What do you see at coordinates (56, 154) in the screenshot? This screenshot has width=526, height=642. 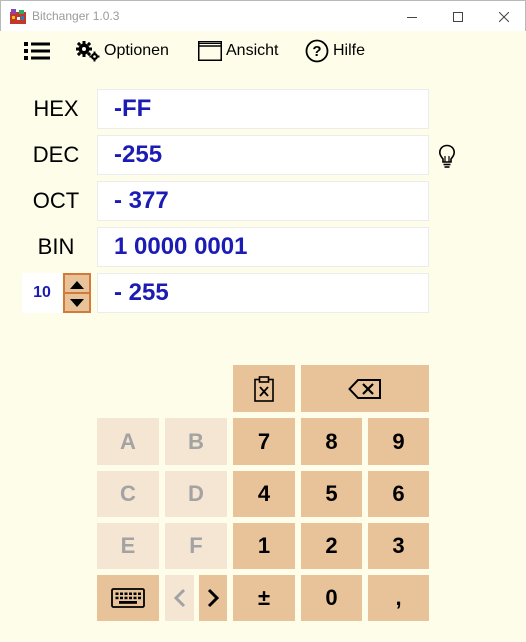 I see `dec-label: DEC` at bounding box center [56, 154].